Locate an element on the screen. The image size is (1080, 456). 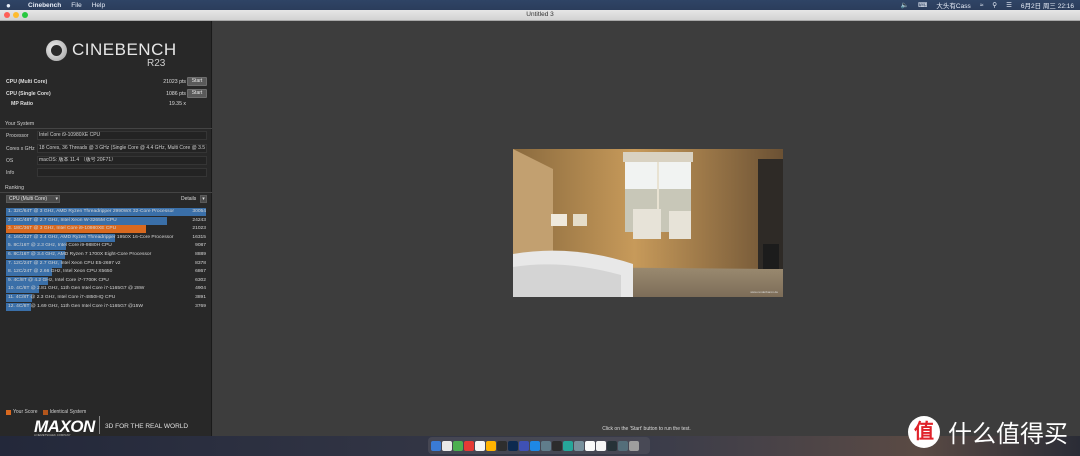
apple-menu-icon: ● is located at coordinates (12, 5).